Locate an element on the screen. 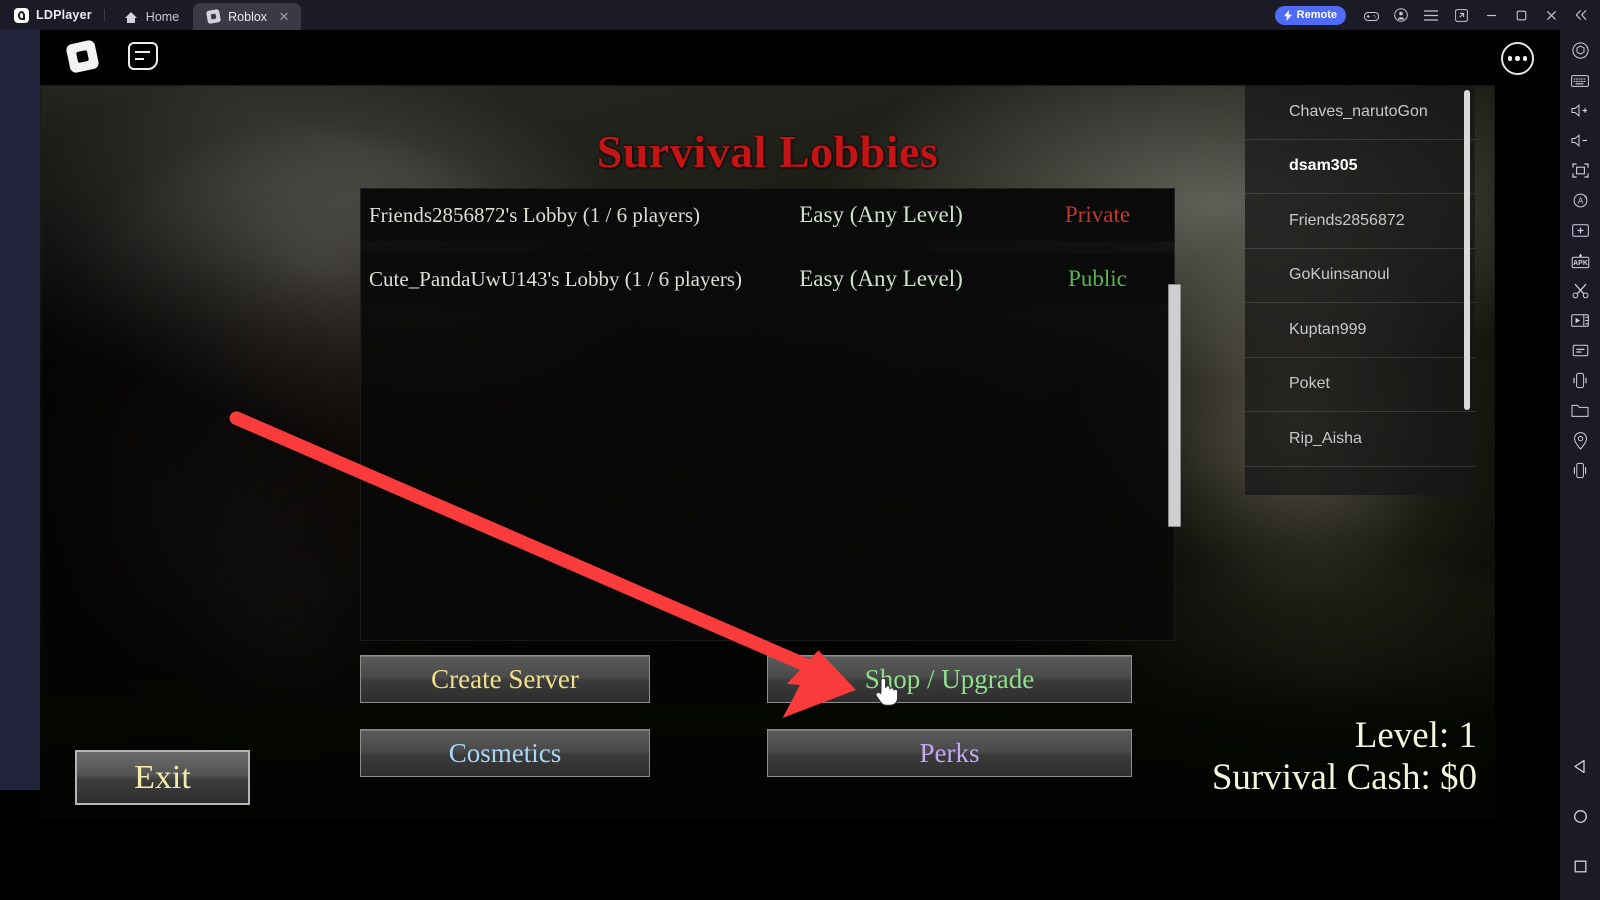 The image size is (1600, 900). bolt-icon is located at coordinates (1287, 15).